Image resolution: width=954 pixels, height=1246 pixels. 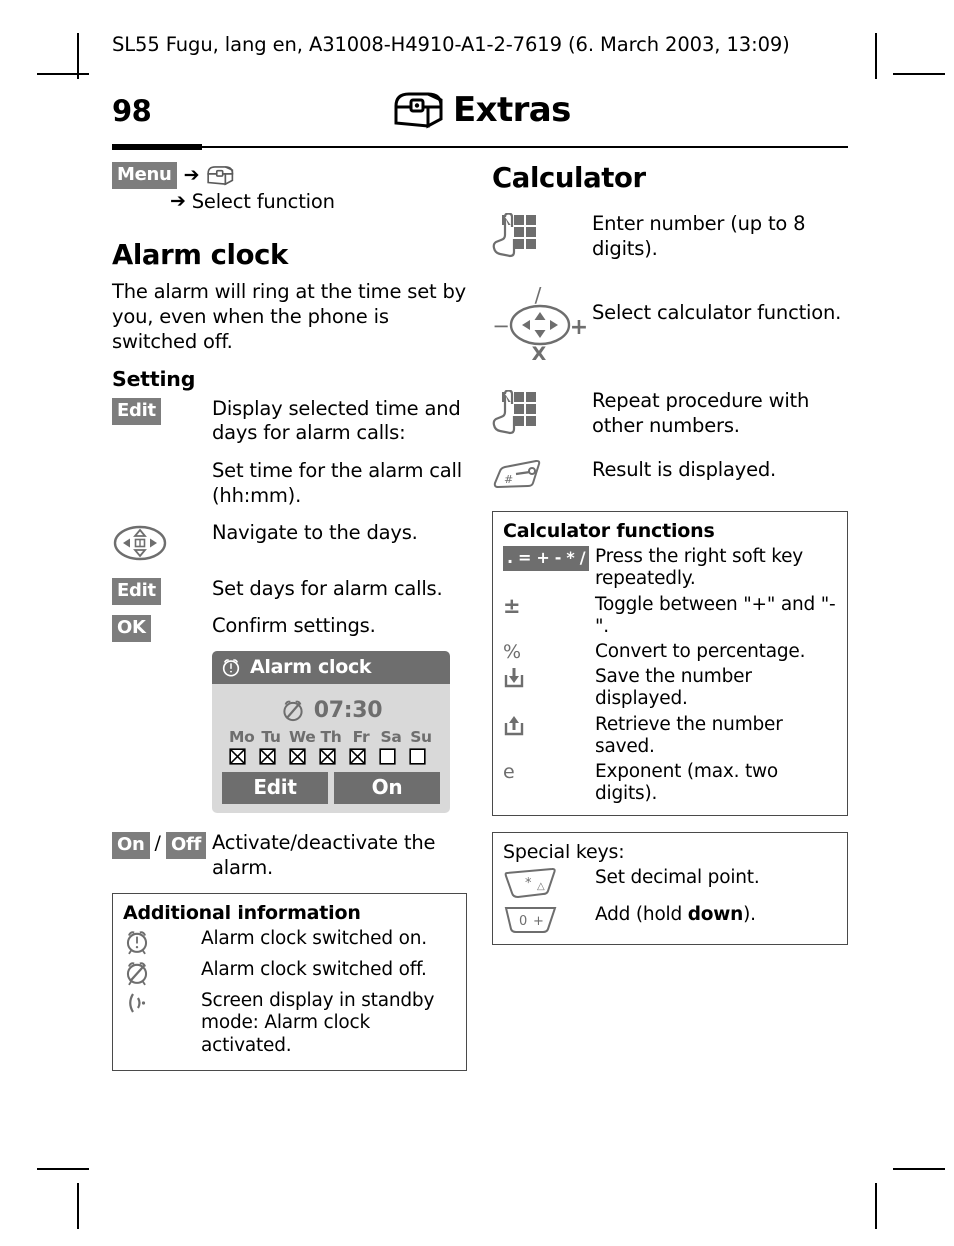 I want to click on day-label: Th, so click(x=331, y=737).